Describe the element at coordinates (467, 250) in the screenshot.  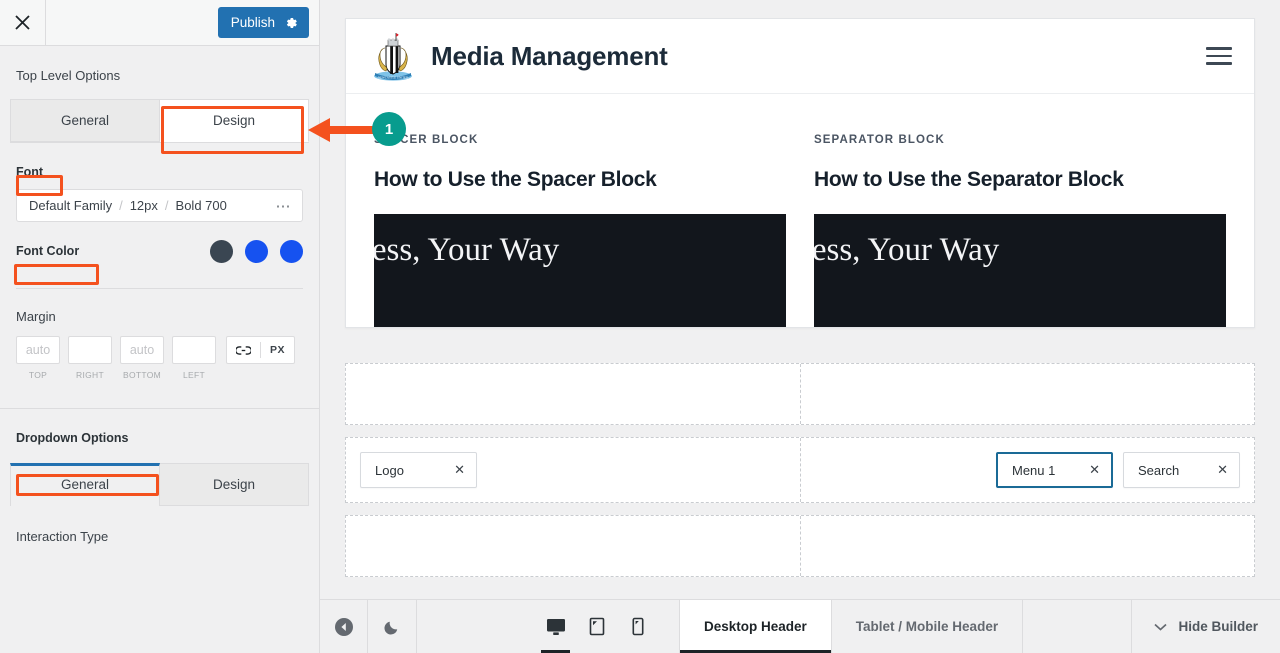
I see `post-thumbnail-text: dPress, Your Way` at that location.